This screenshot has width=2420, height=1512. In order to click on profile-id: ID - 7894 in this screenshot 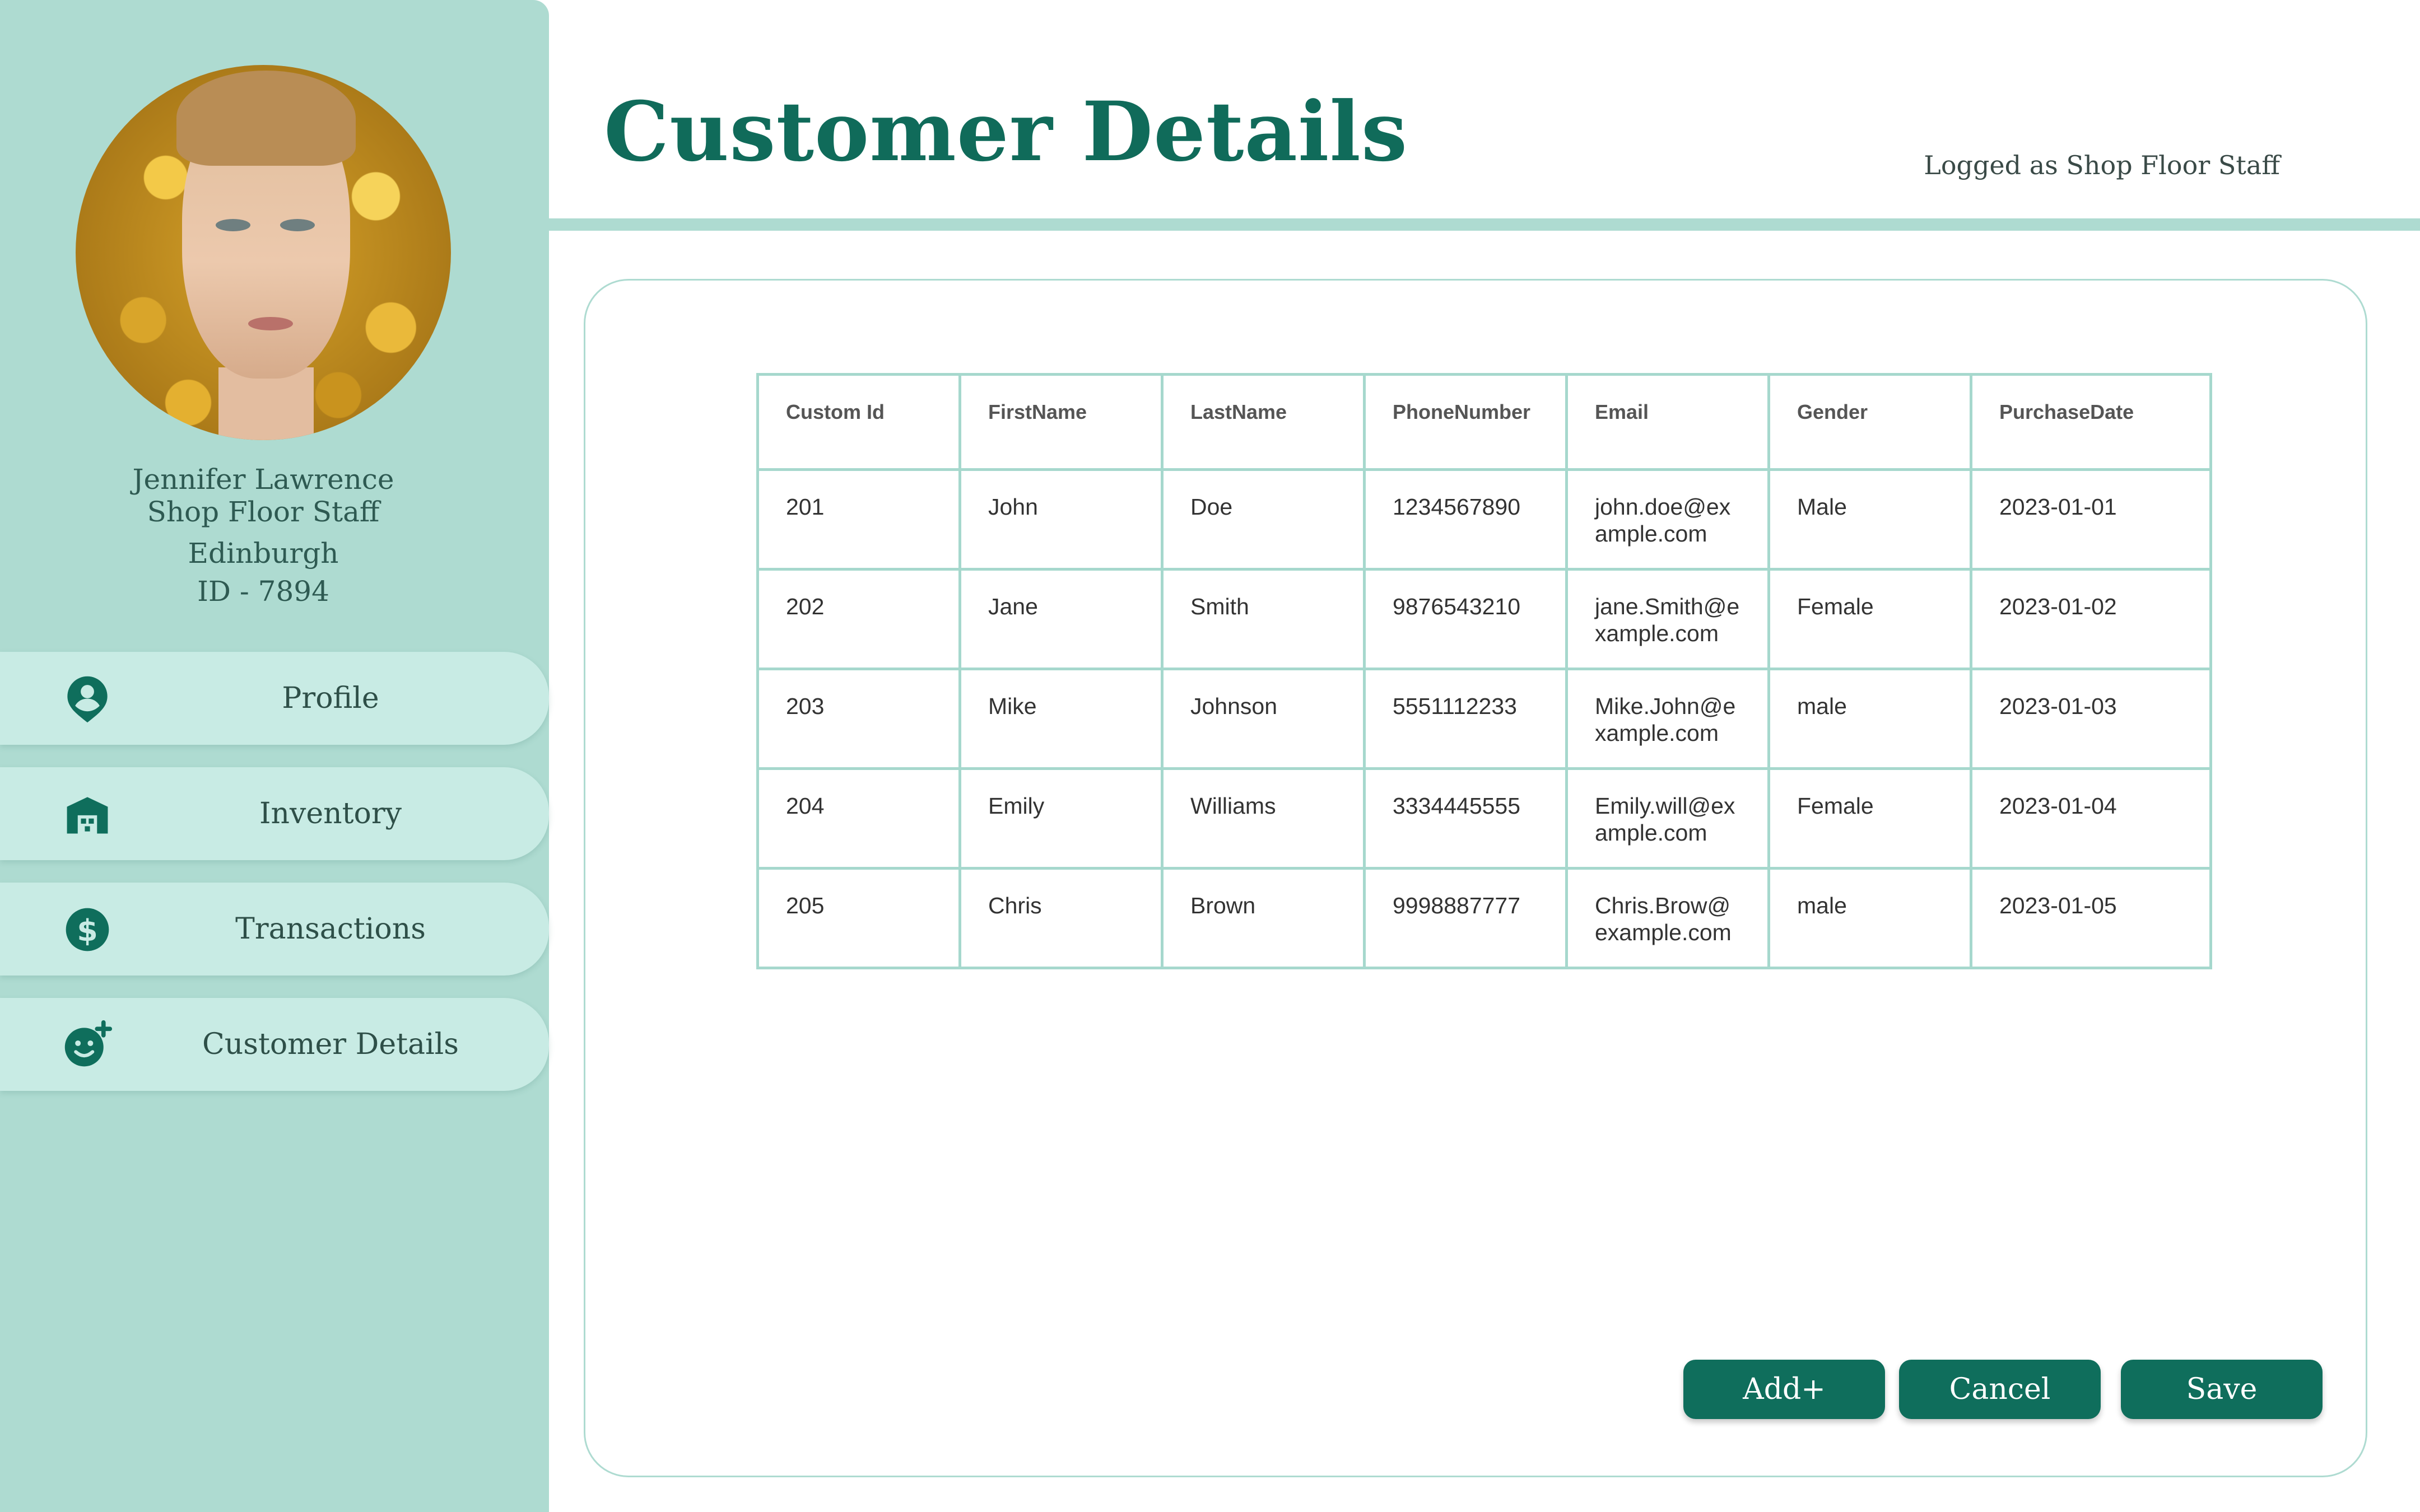, I will do `click(263, 591)`.